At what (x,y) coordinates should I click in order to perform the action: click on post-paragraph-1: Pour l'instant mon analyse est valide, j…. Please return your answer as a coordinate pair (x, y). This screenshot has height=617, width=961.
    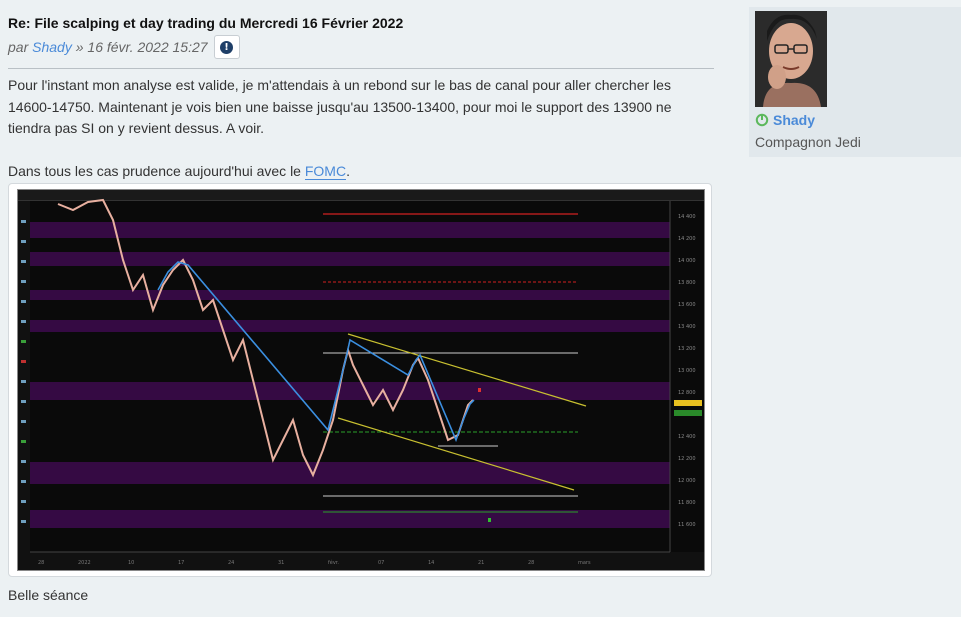
    Looking at the image, I should click on (340, 106).